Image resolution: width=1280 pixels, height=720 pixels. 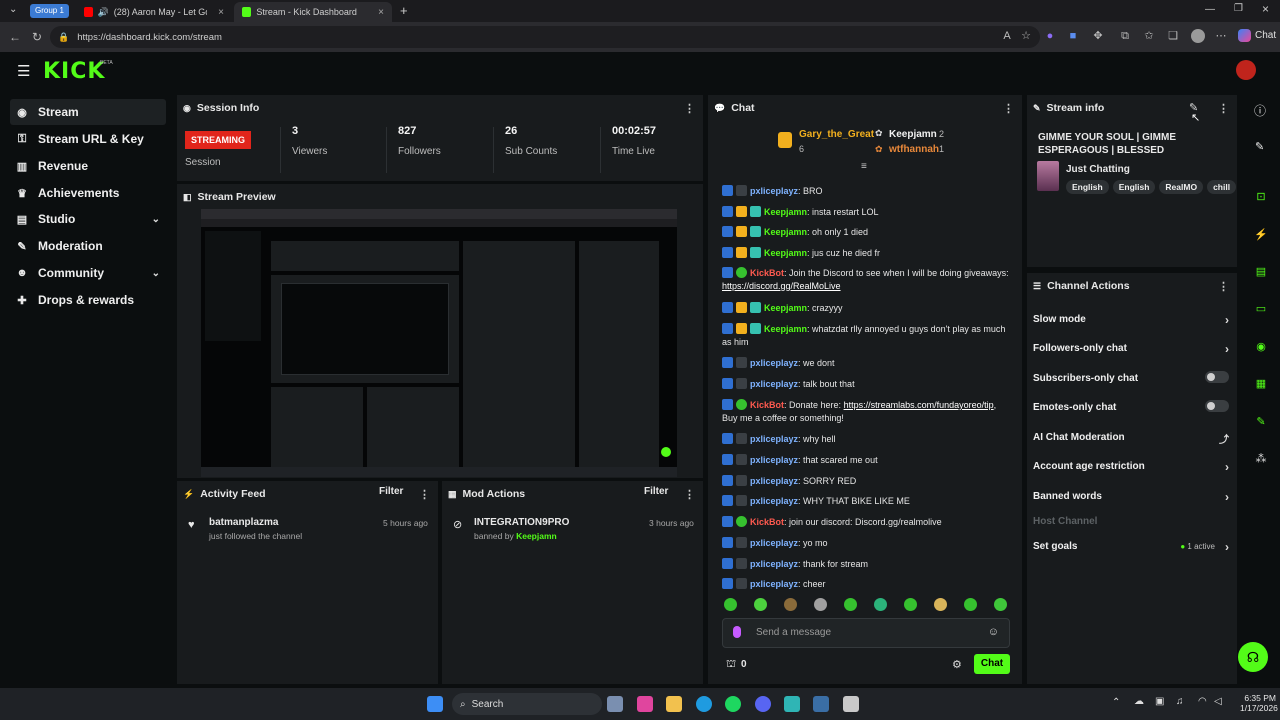 What do you see at coordinates (1259, 703) in the screenshot?
I see `taskbar-clock: 6:35 PM 1/17/2026` at bounding box center [1259, 703].